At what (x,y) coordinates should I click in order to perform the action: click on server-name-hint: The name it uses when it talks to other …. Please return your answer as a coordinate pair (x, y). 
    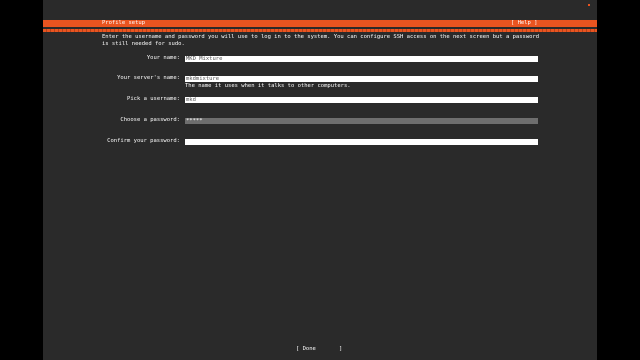
    Looking at the image, I should click on (268, 86).